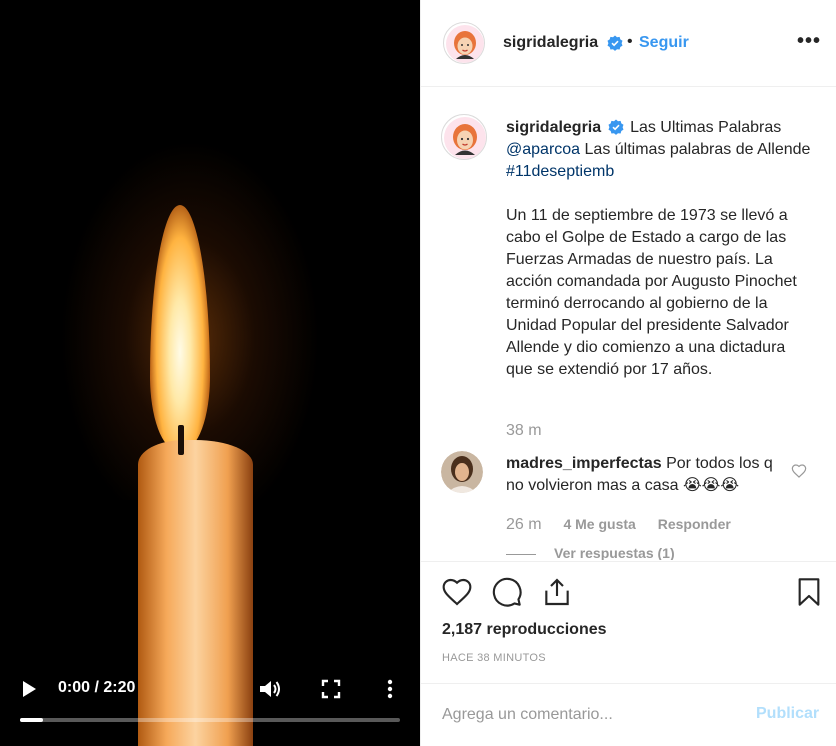 The image size is (836, 746). What do you see at coordinates (462, 472) in the screenshot?
I see `comment-avatar` at bounding box center [462, 472].